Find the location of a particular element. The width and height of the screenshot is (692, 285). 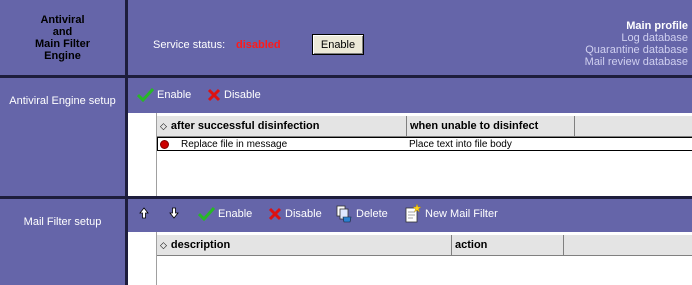

service-status-value: disabled is located at coordinates (258, 45).